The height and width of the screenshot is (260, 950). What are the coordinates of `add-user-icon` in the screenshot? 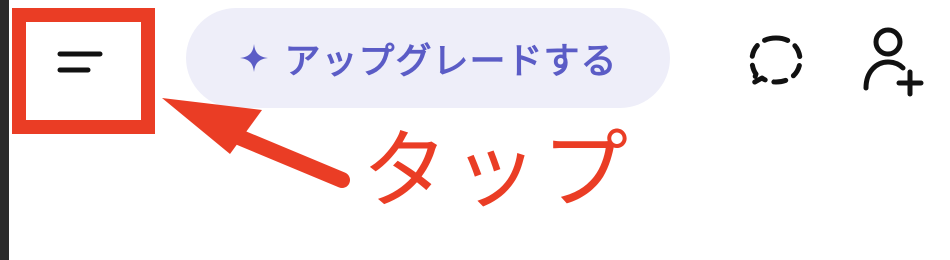 It's located at (893, 62).